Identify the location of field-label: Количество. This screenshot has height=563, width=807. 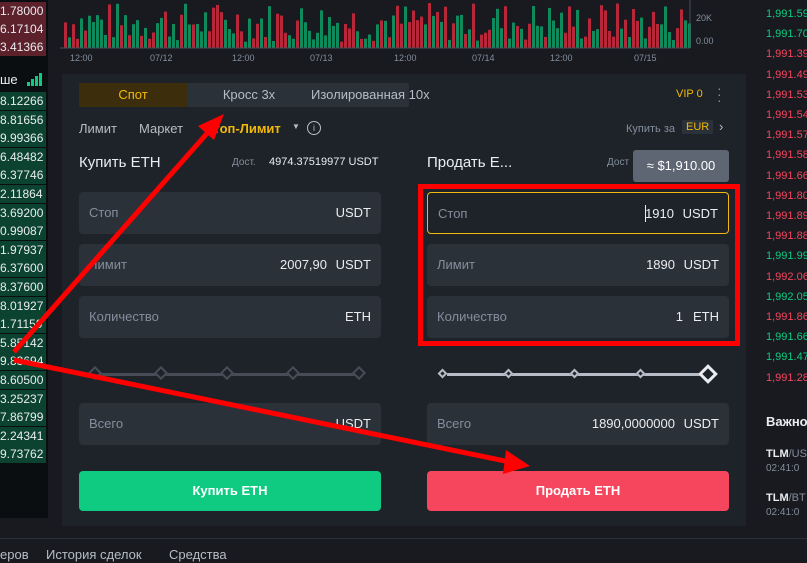
(124, 316).